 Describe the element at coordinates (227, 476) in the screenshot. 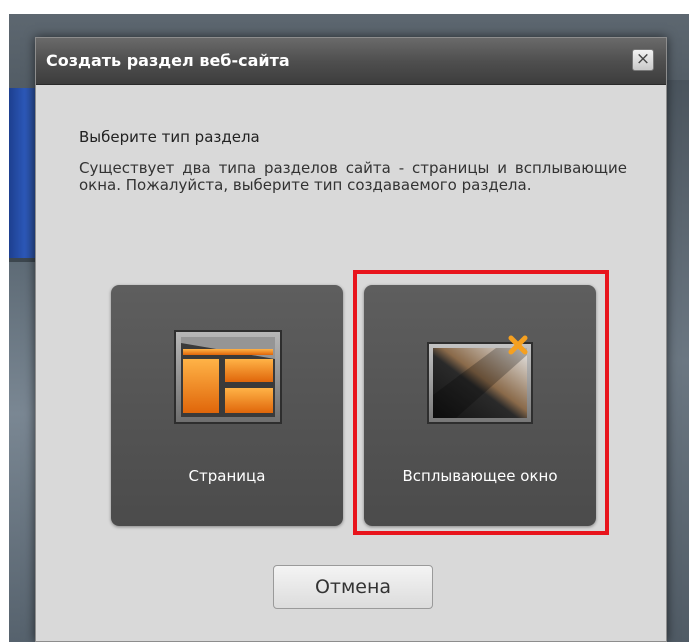

I see `page-option-label: Страница` at that location.